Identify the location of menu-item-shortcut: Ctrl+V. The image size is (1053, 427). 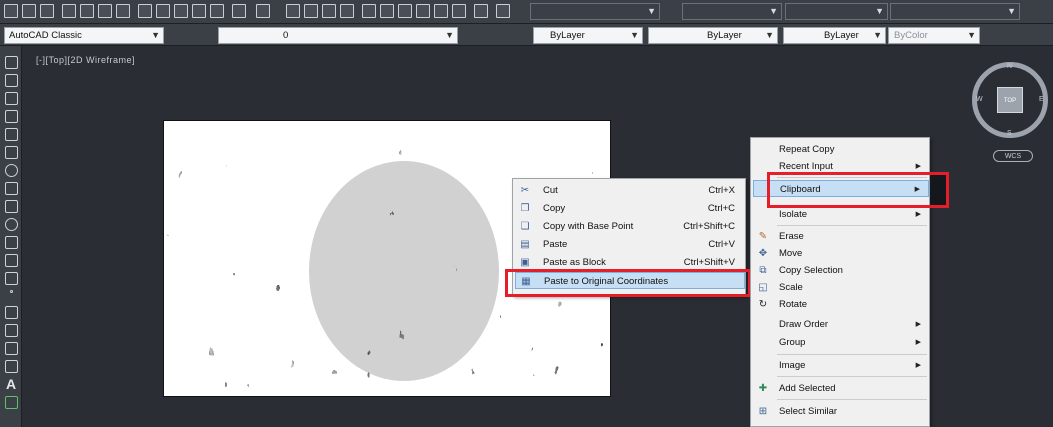
(721, 244).